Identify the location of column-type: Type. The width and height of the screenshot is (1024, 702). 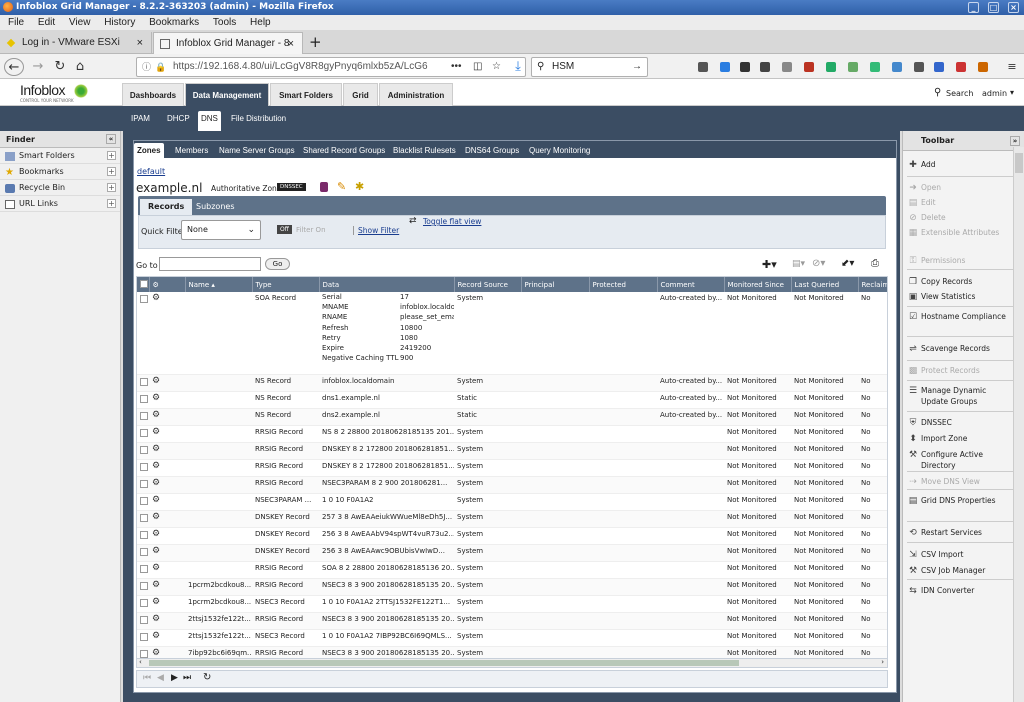
(286, 284).